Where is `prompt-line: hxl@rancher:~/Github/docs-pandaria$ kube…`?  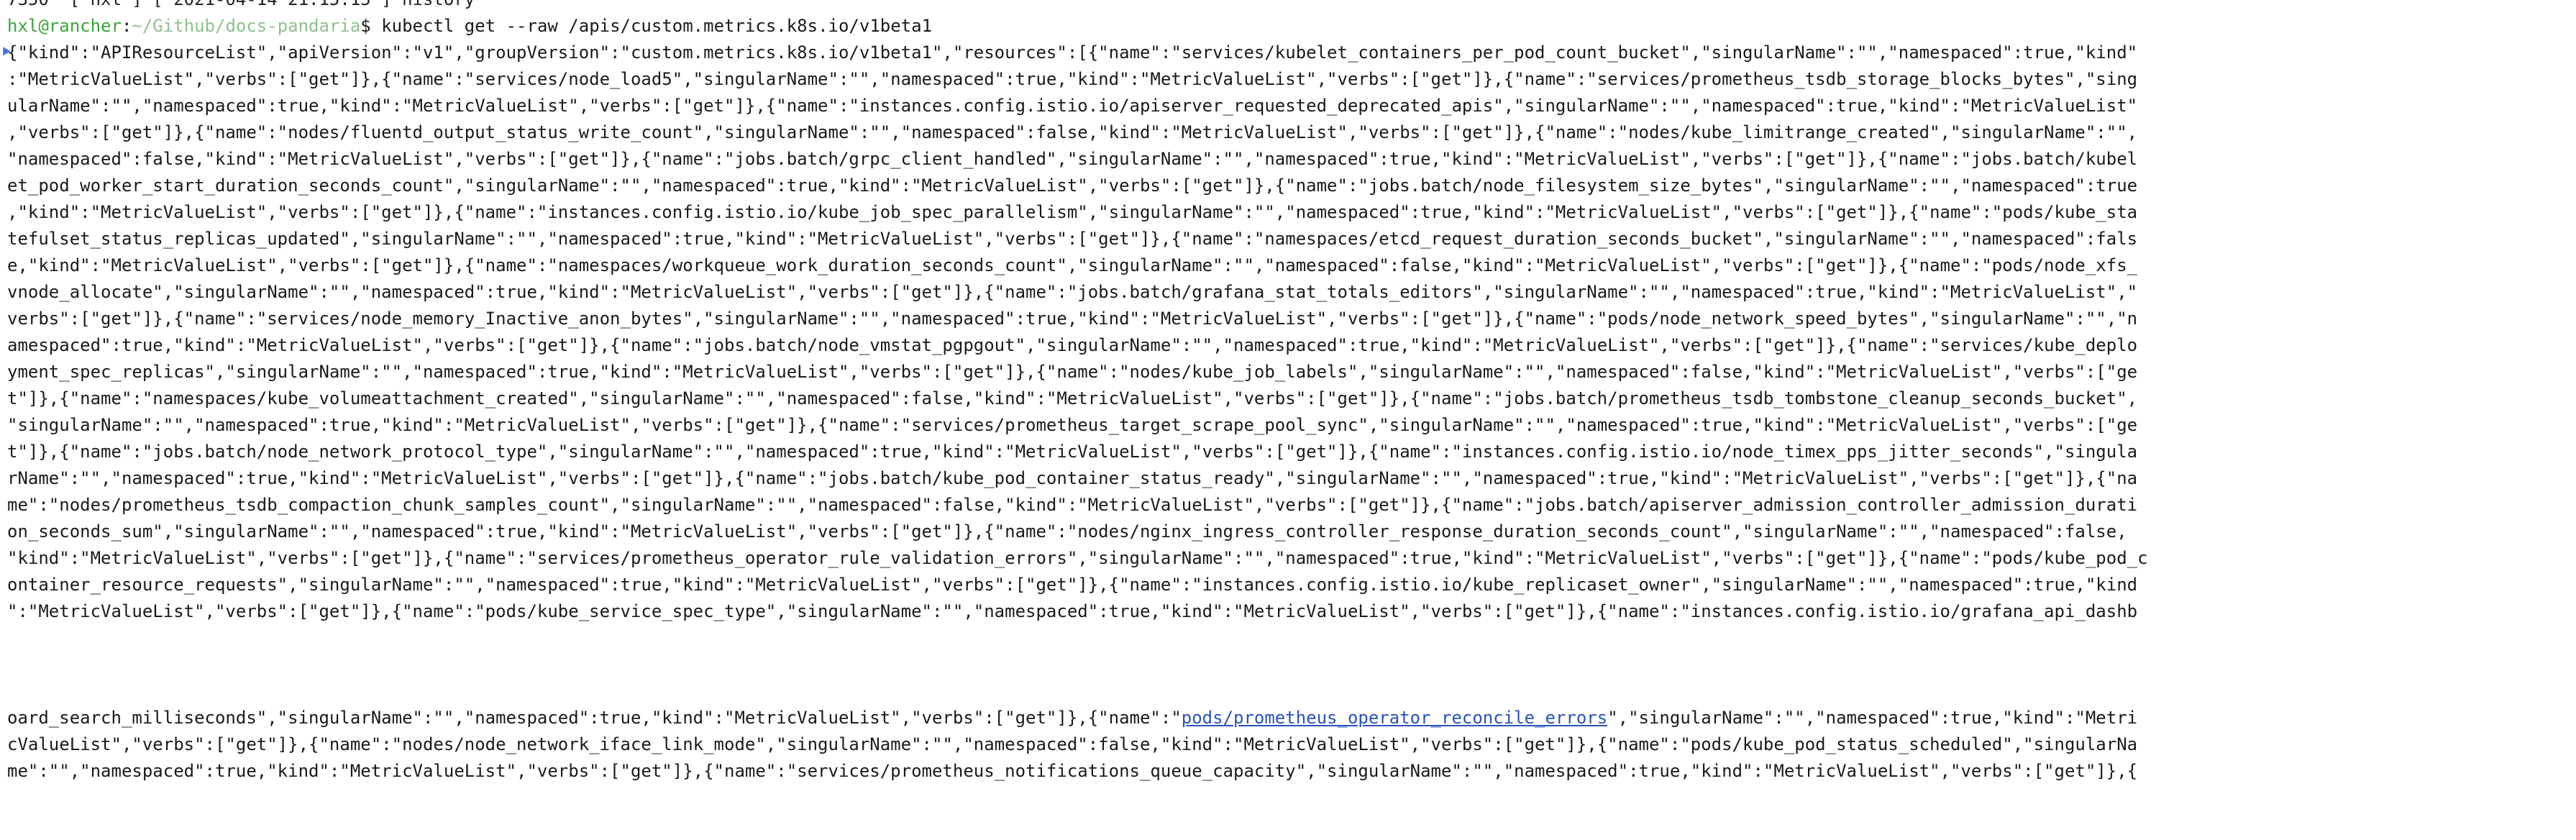 prompt-line: hxl@rancher:~/Github/docs-pandaria$ kube… is located at coordinates (1288, 26).